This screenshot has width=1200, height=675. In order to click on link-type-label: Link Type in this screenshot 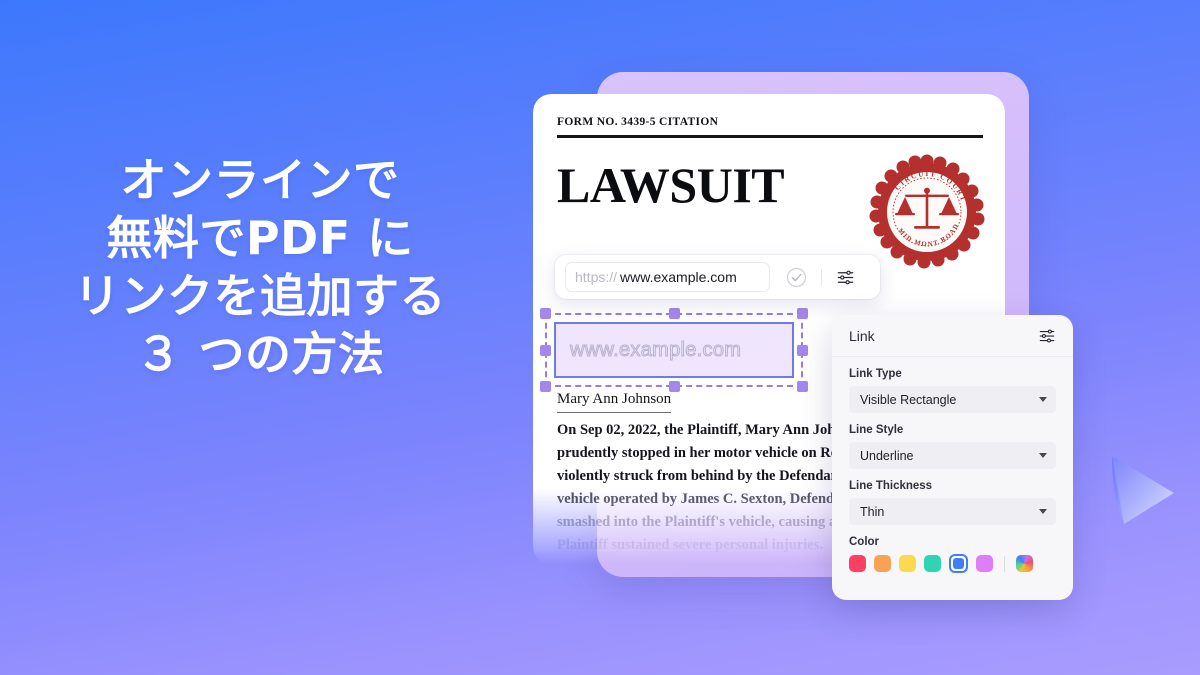, I will do `click(875, 374)`.